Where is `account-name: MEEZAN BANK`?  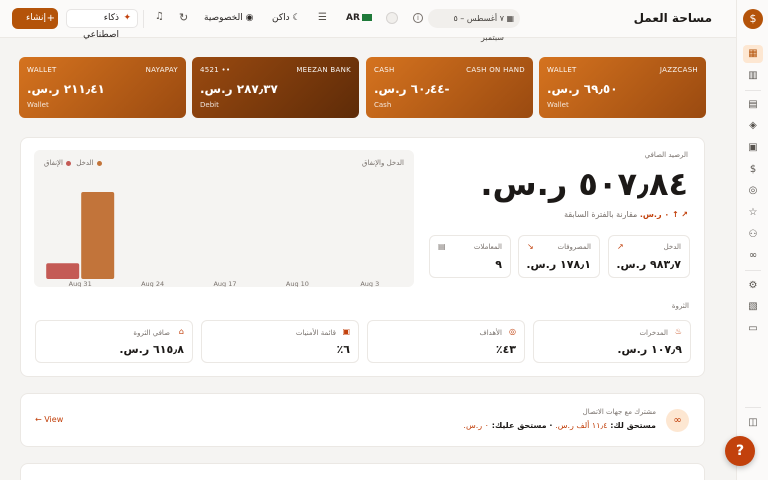 account-name: MEEZAN BANK is located at coordinates (323, 70).